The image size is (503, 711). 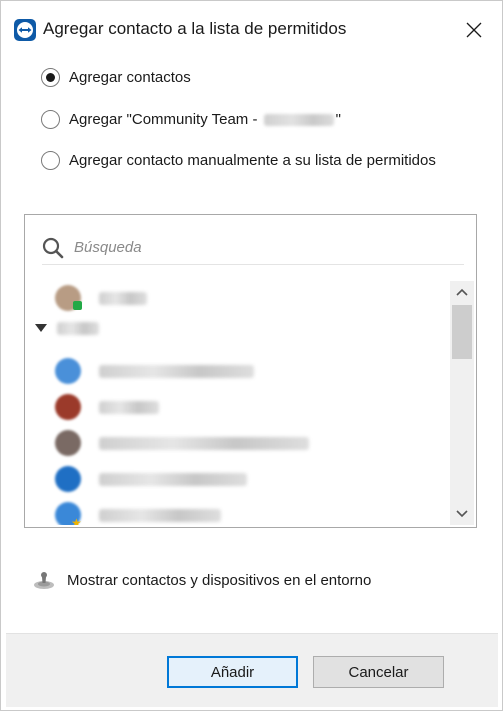 I want to click on chevron-down-icon, so click(x=462, y=514).